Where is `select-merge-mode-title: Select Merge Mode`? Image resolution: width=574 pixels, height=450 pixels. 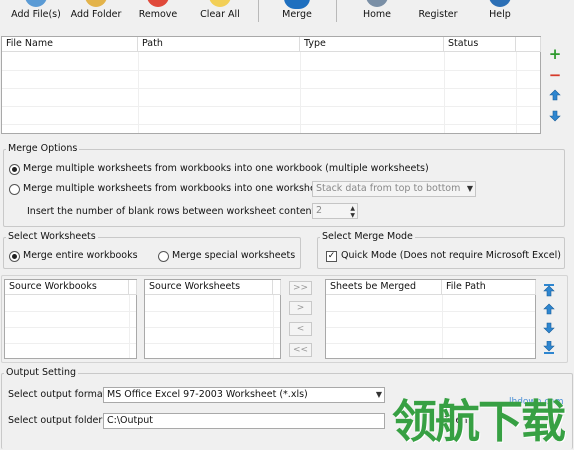 select-merge-mode-title: Select Merge Mode is located at coordinates (367, 237).